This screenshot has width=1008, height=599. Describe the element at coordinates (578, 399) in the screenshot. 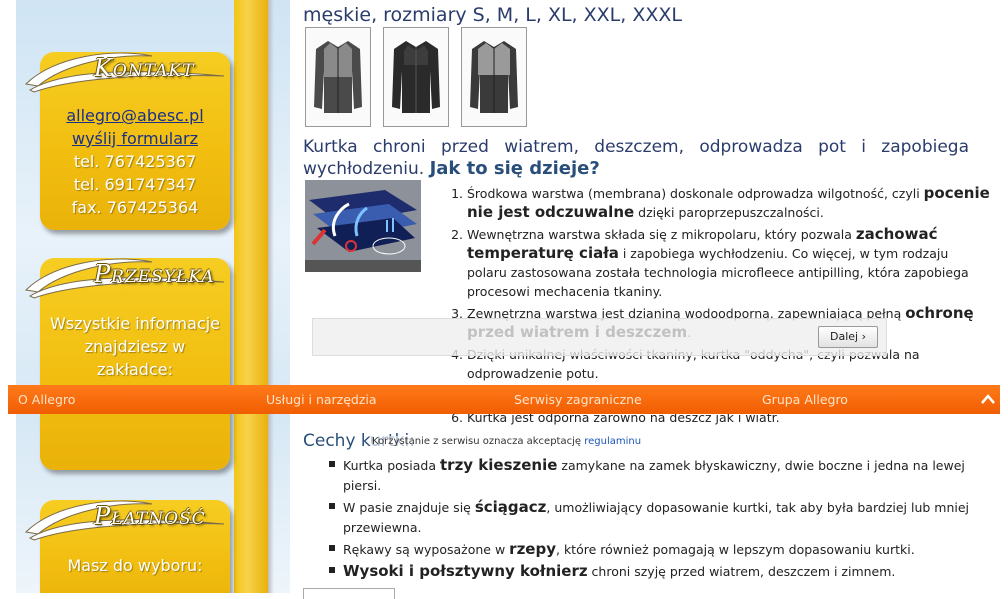

I see `nav-foreign-services: Serwisy zagraniczne` at that location.